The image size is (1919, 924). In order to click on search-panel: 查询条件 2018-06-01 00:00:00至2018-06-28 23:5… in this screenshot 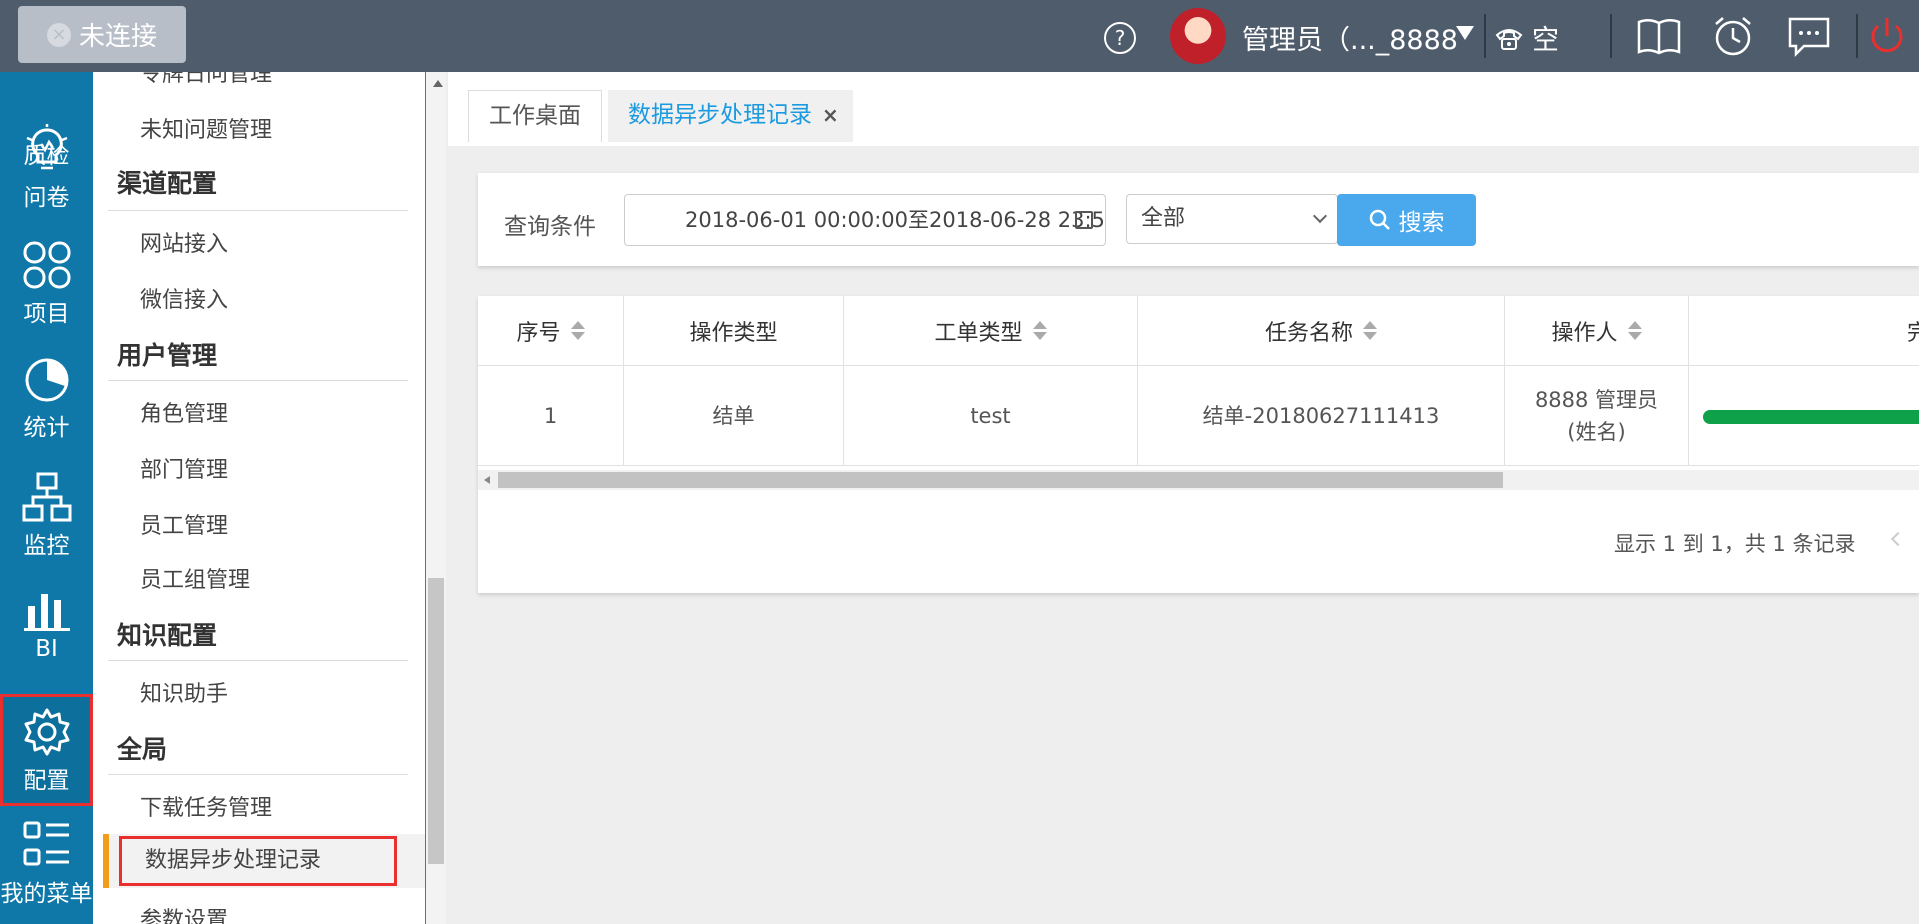, I will do `click(1198, 219)`.